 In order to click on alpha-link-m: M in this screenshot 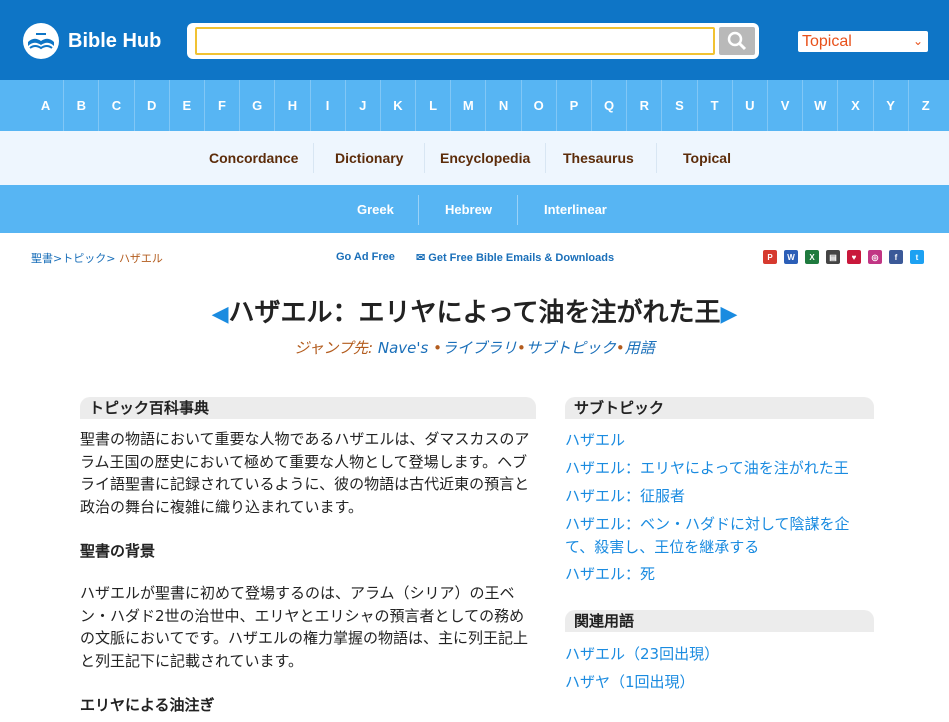, I will do `click(467, 105)`.